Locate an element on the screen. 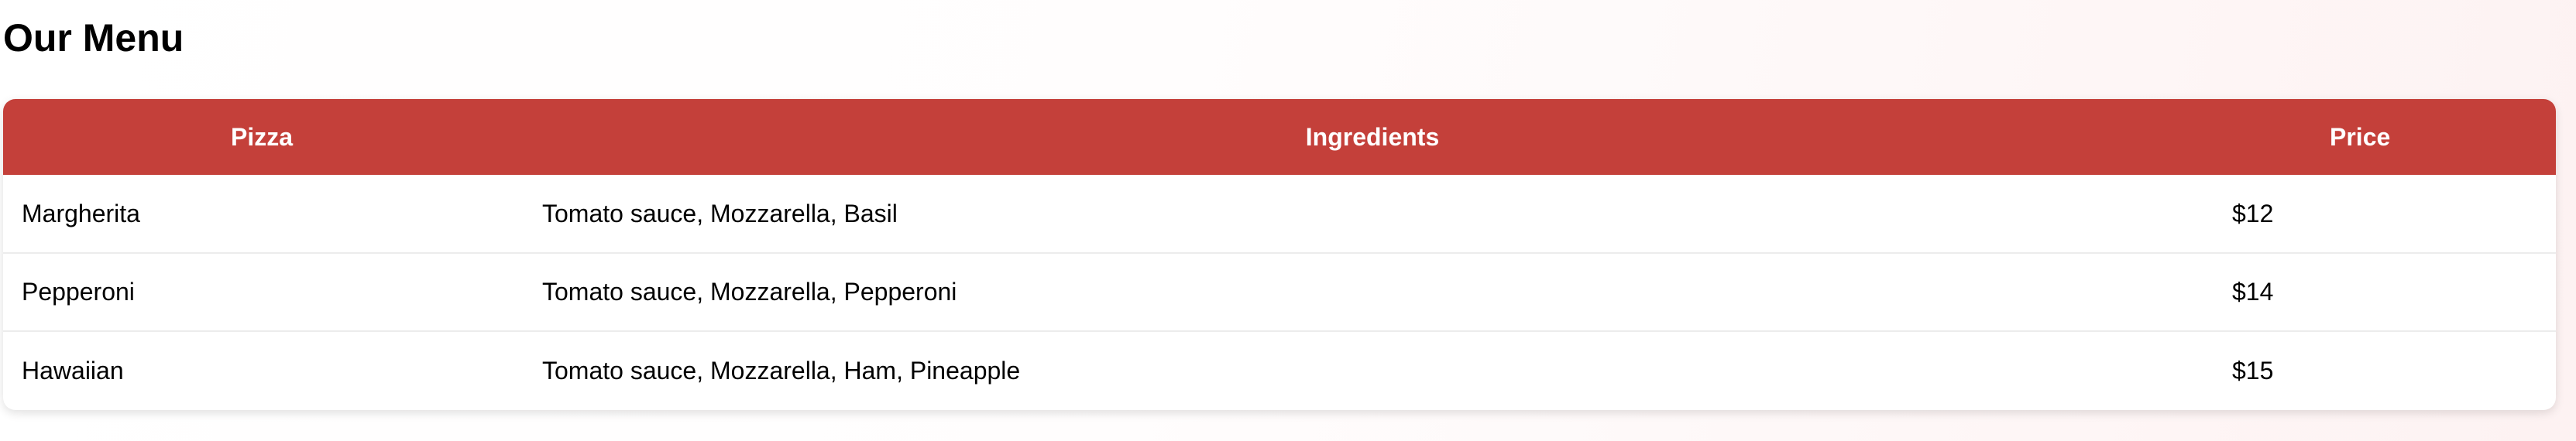 The image size is (2576, 441). ingredients-cell: Tomato sauce, Mozzarella, Pepperoni is located at coordinates (749, 292).